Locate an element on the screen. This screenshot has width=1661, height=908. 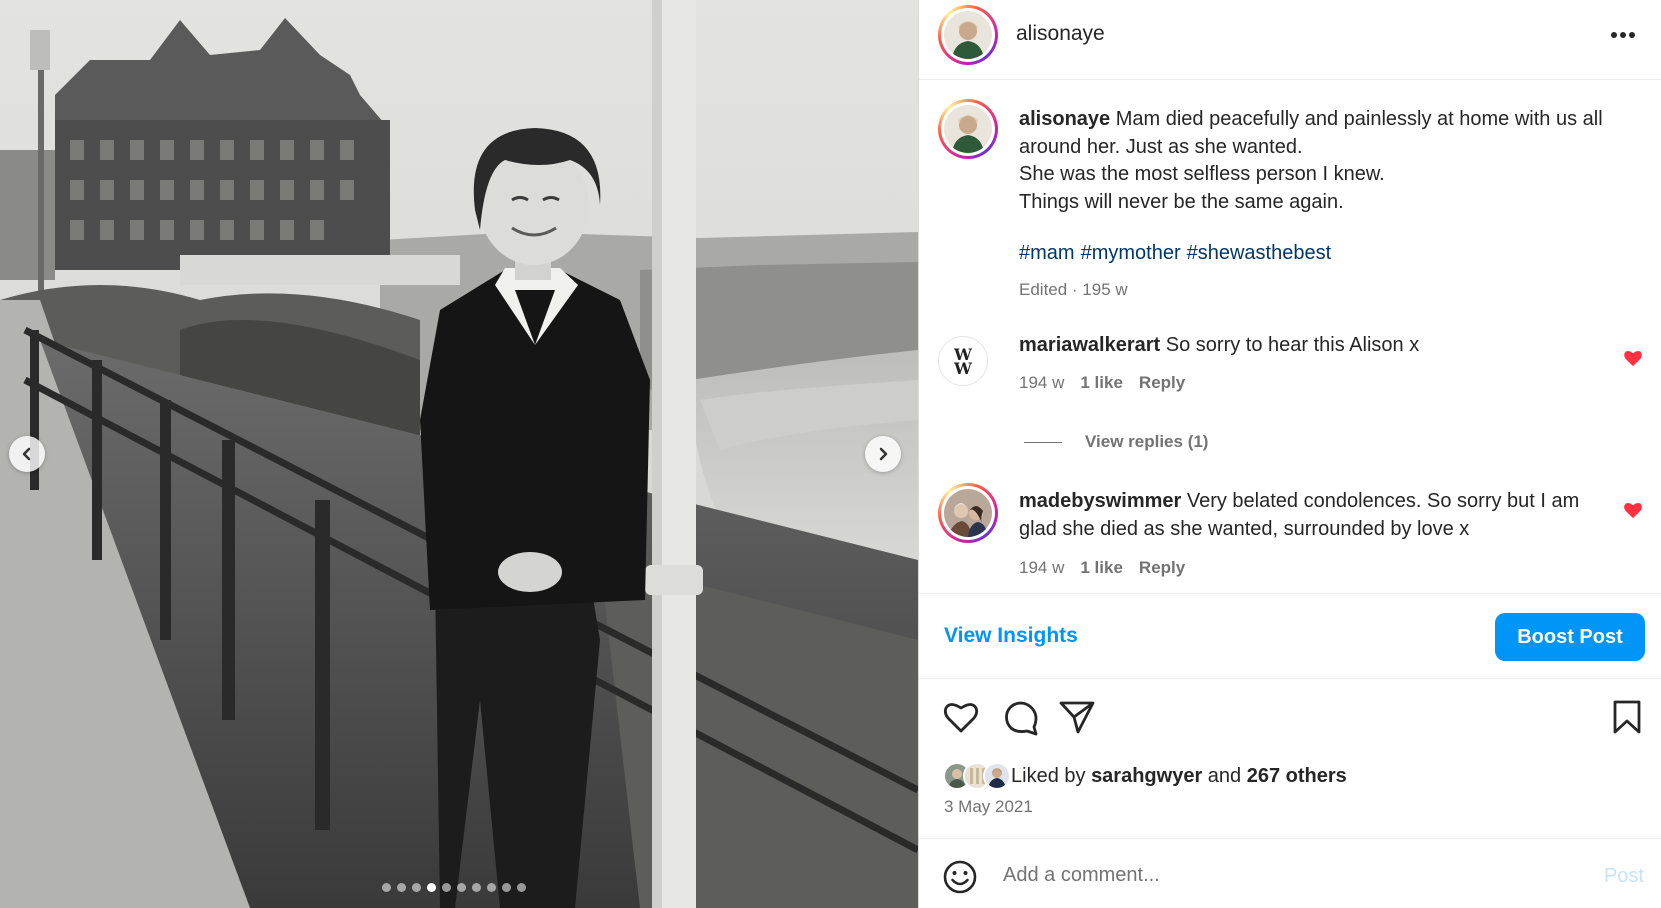
liker-avatar is located at coordinates (997, 776).